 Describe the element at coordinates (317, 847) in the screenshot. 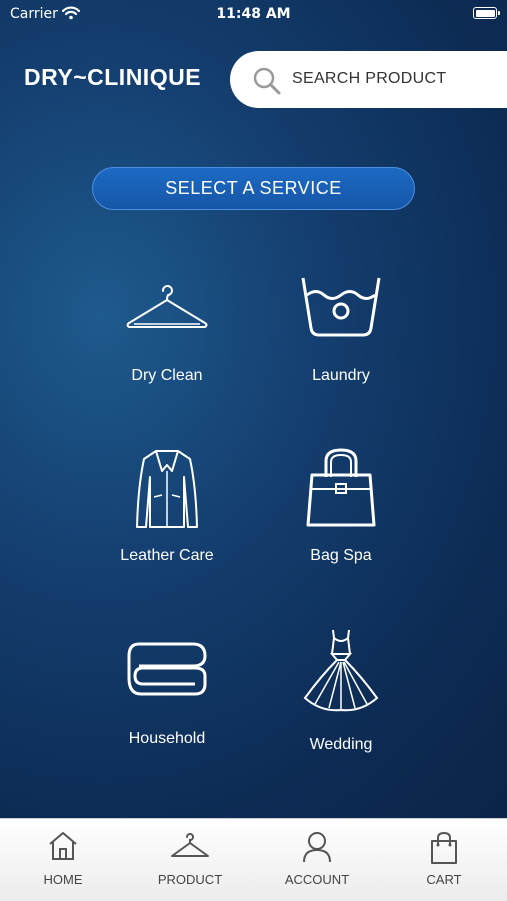

I see `user-icon` at that location.